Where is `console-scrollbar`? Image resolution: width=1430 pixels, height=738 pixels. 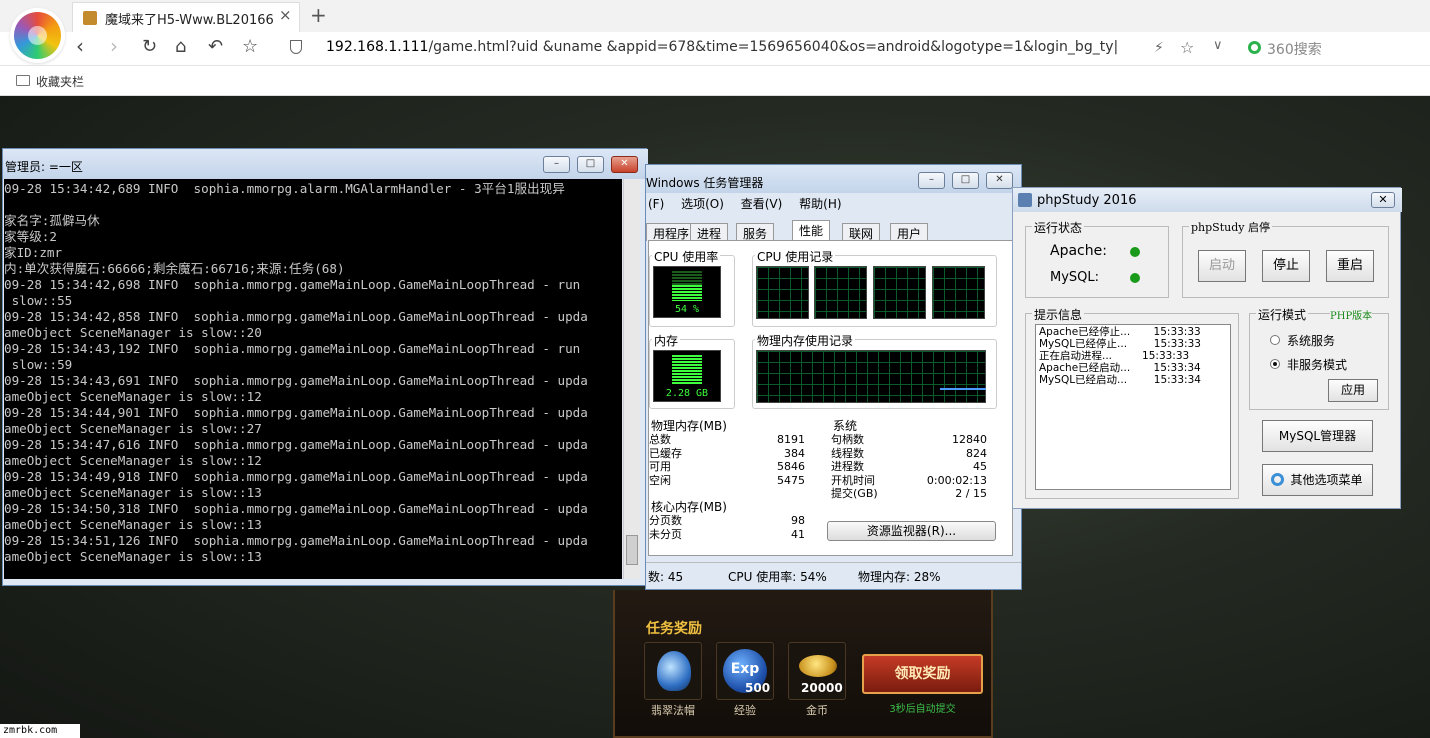 console-scrollbar is located at coordinates (631, 379).